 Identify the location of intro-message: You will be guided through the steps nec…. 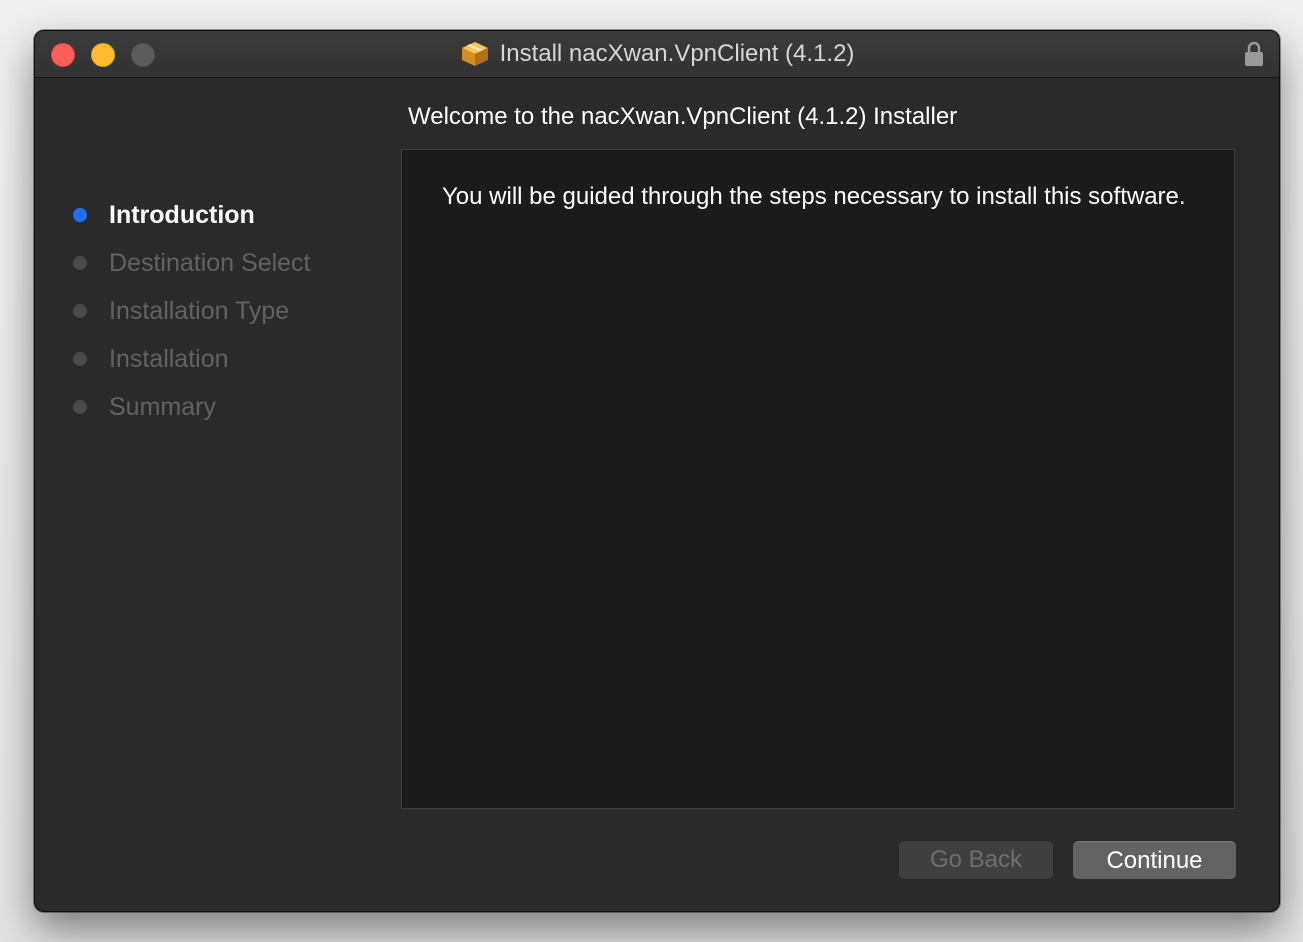
(814, 196).